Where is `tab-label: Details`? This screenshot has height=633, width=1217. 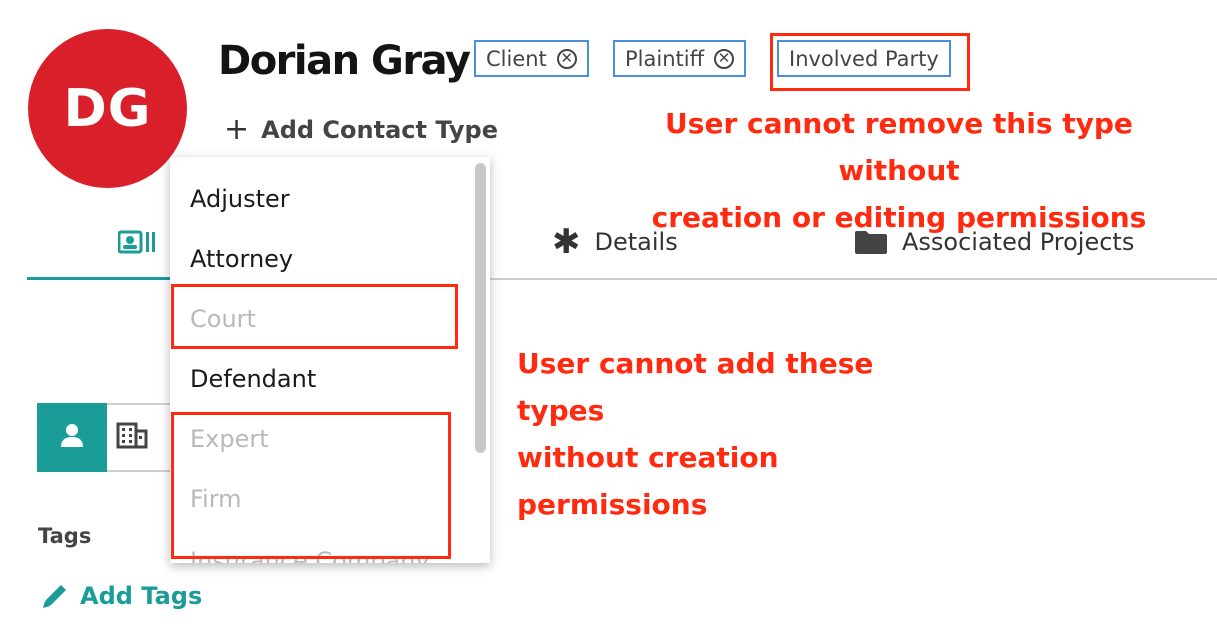 tab-label: Details is located at coordinates (636, 242).